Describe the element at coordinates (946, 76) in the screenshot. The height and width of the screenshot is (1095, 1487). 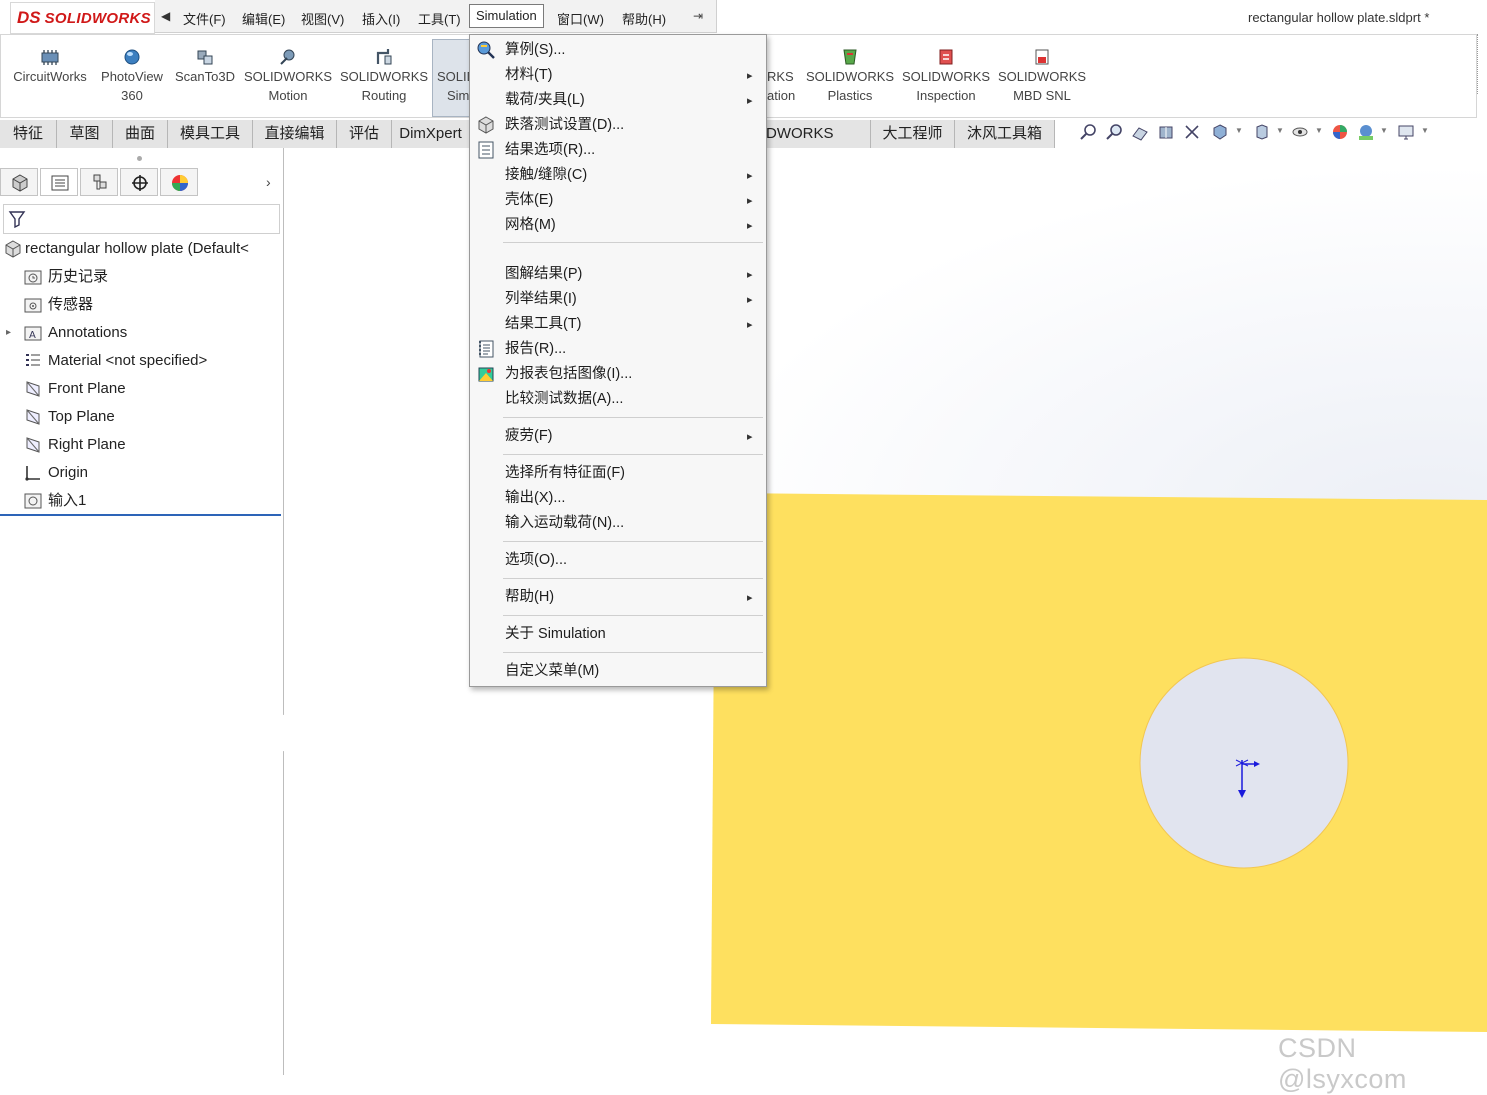
I see `cmd-inspection: SOLIDWORKS Inspection` at that location.